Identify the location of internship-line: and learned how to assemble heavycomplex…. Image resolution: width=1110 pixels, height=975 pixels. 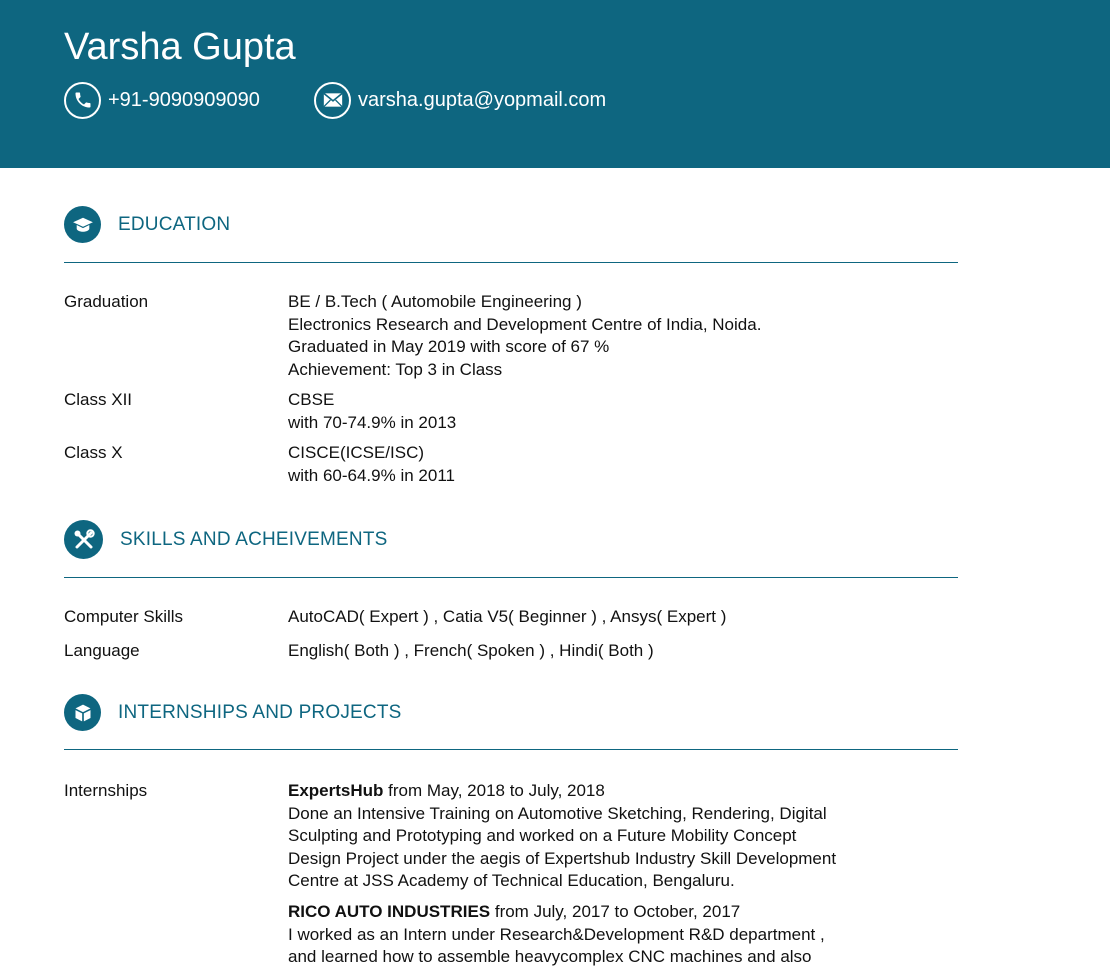
(550, 956).